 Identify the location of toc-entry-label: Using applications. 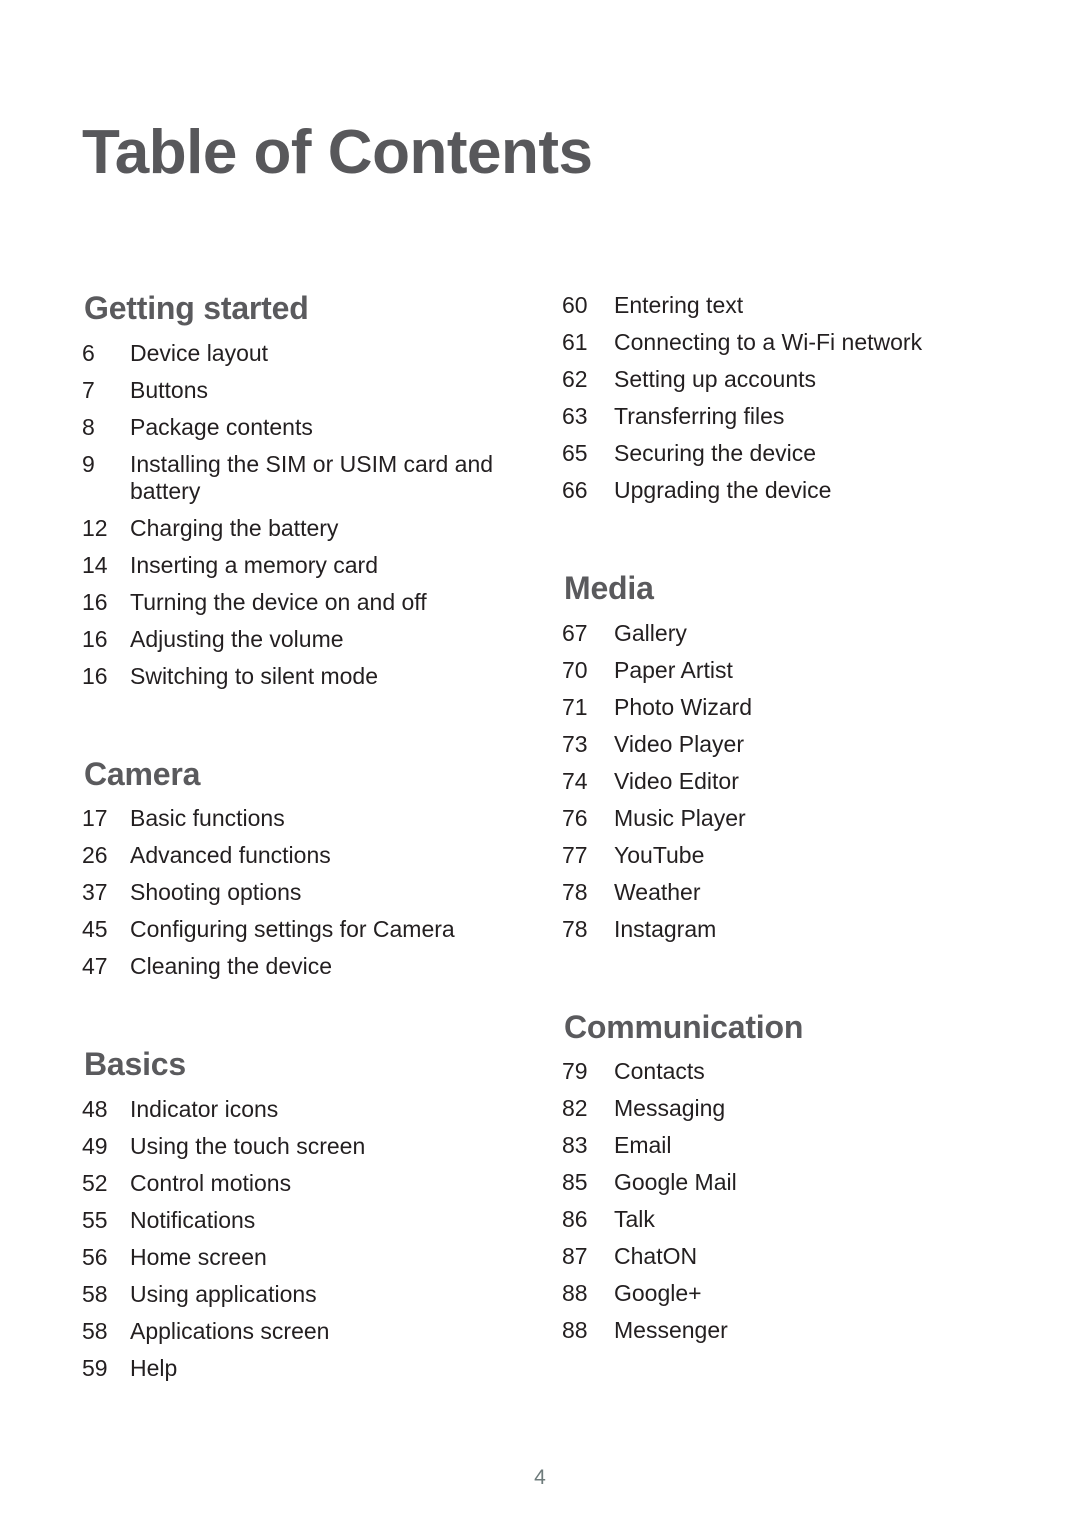
(223, 1293).